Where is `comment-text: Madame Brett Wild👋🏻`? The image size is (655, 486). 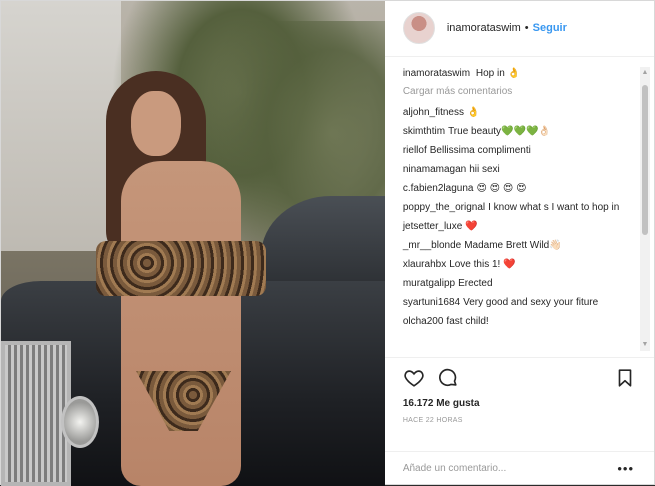
comment-text: Madame Brett Wild👋🏻 is located at coordinates (513, 245).